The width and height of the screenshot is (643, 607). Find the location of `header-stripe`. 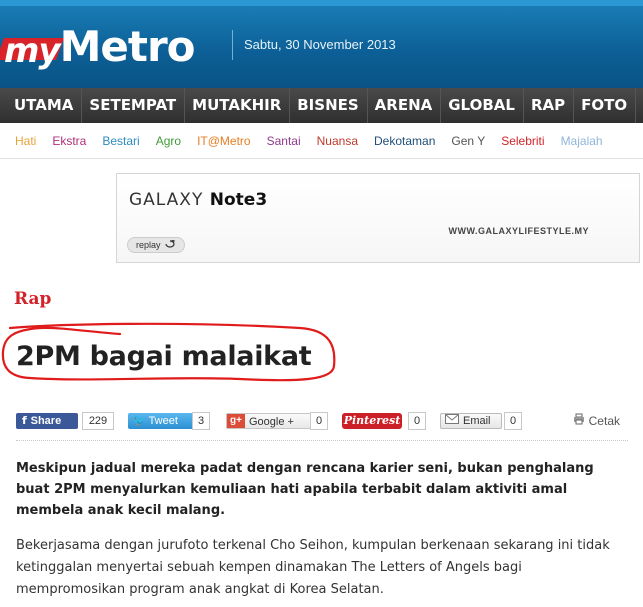

header-stripe is located at coordinates (321, 3).